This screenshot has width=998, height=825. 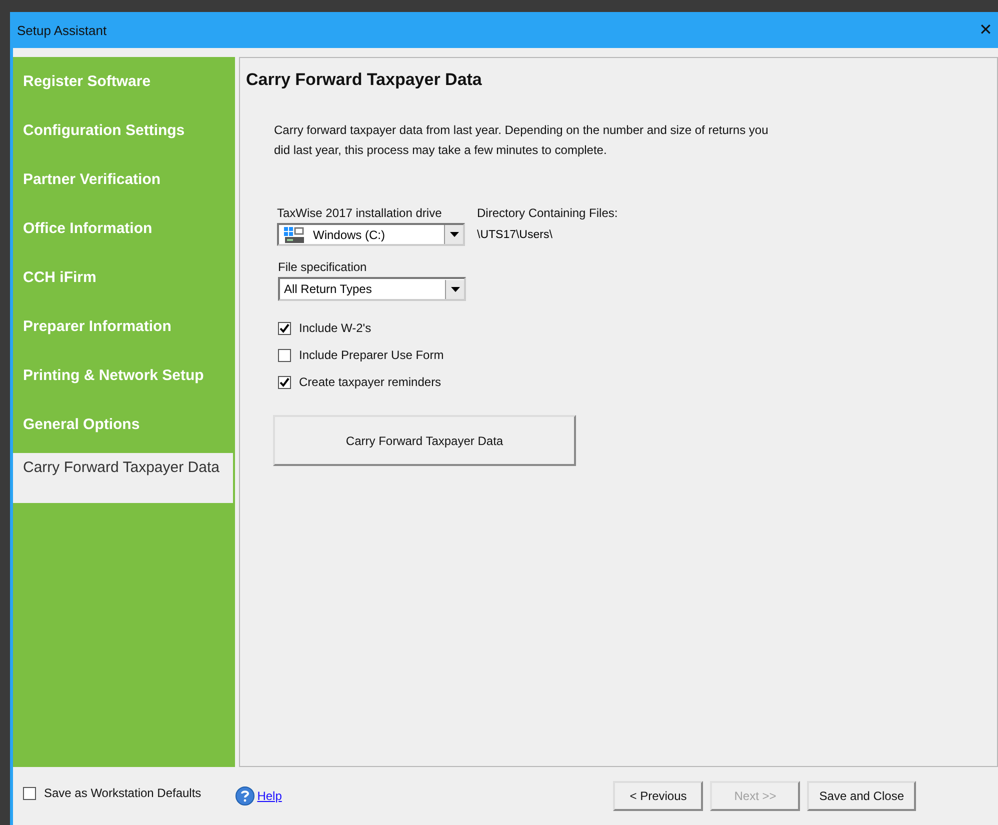 What do you see at coordinates (371, 355) in the screenshot?
I see `checkbox-label: Include Preparer Use Form` at bounding box center [371, 355].